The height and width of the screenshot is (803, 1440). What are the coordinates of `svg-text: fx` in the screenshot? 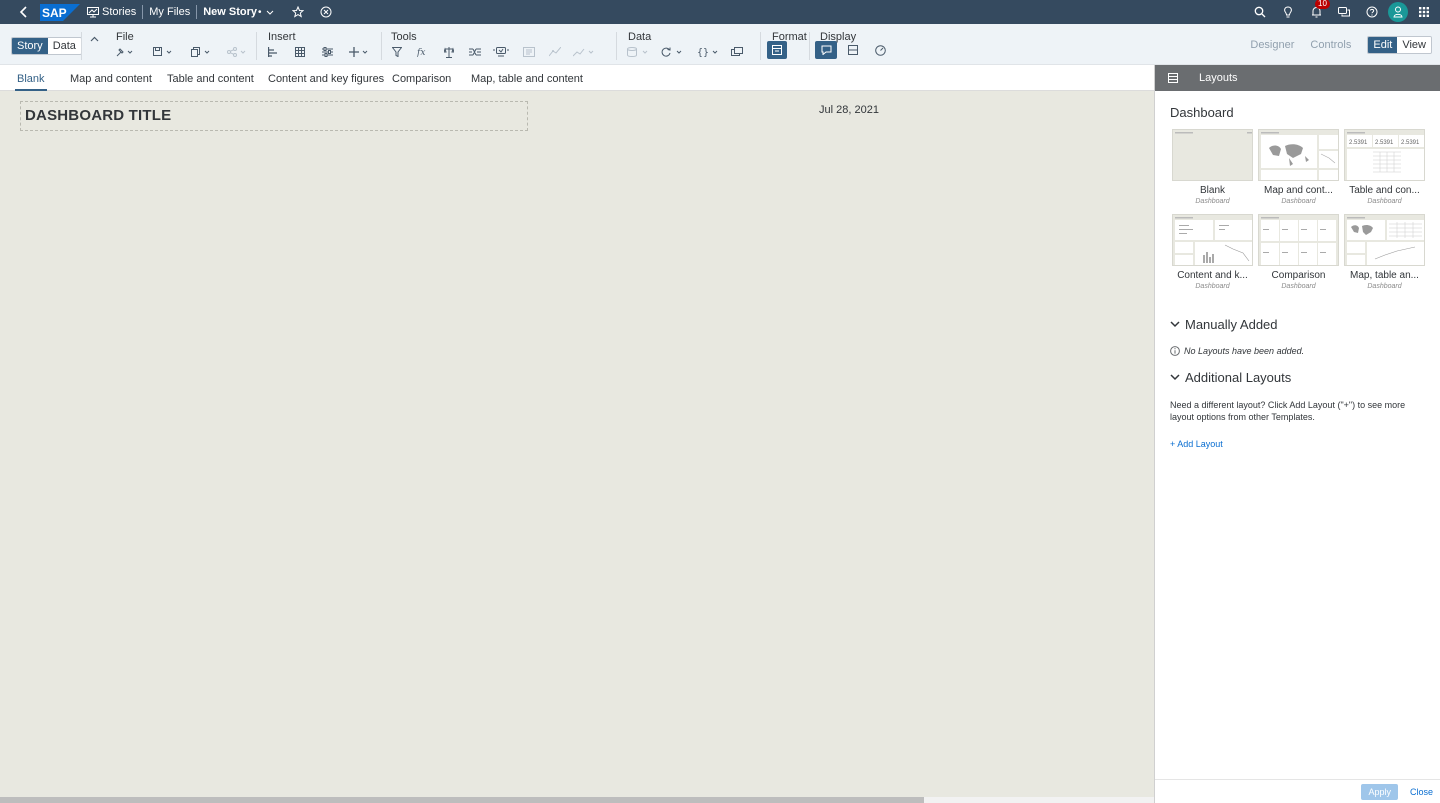 It's located at (421, 52).